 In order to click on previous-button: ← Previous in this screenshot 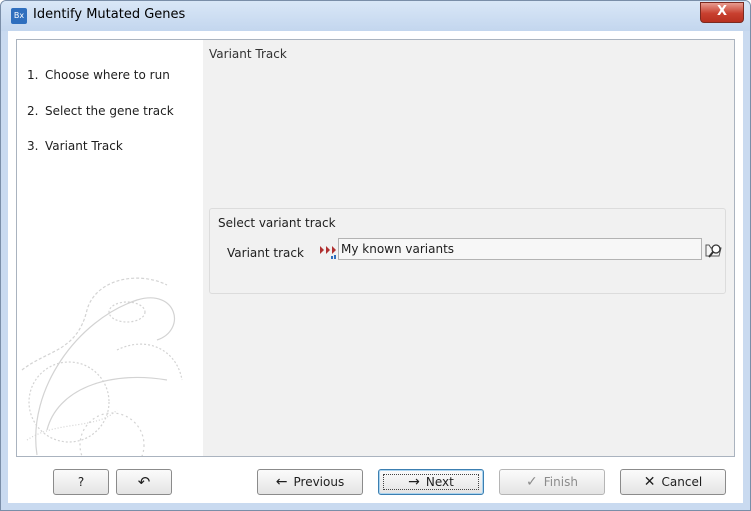, I will do `click(310, 482)`.